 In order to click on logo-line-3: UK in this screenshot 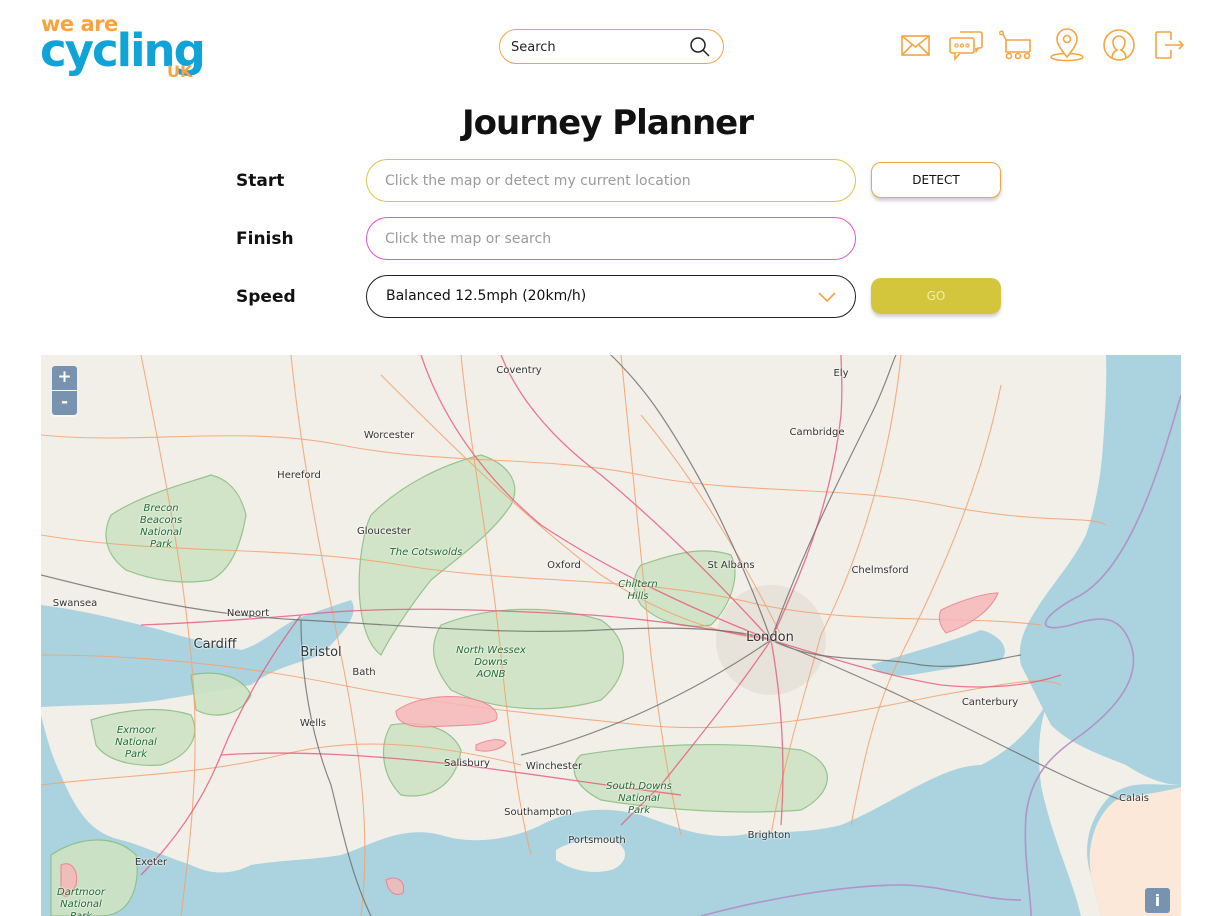, I will do `click(180, 71)`.